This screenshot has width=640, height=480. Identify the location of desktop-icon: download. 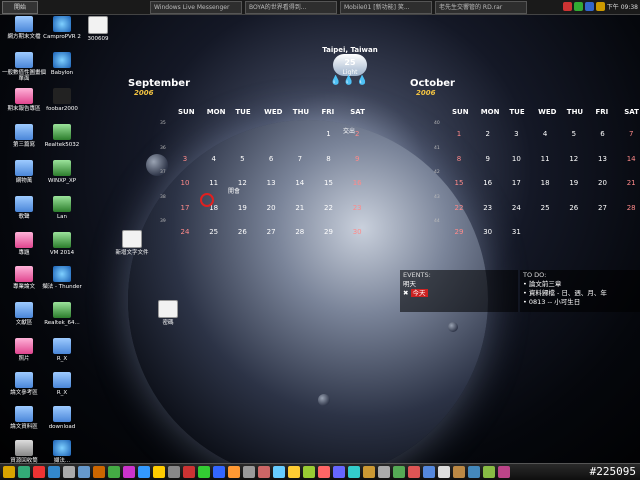
(62, 418).